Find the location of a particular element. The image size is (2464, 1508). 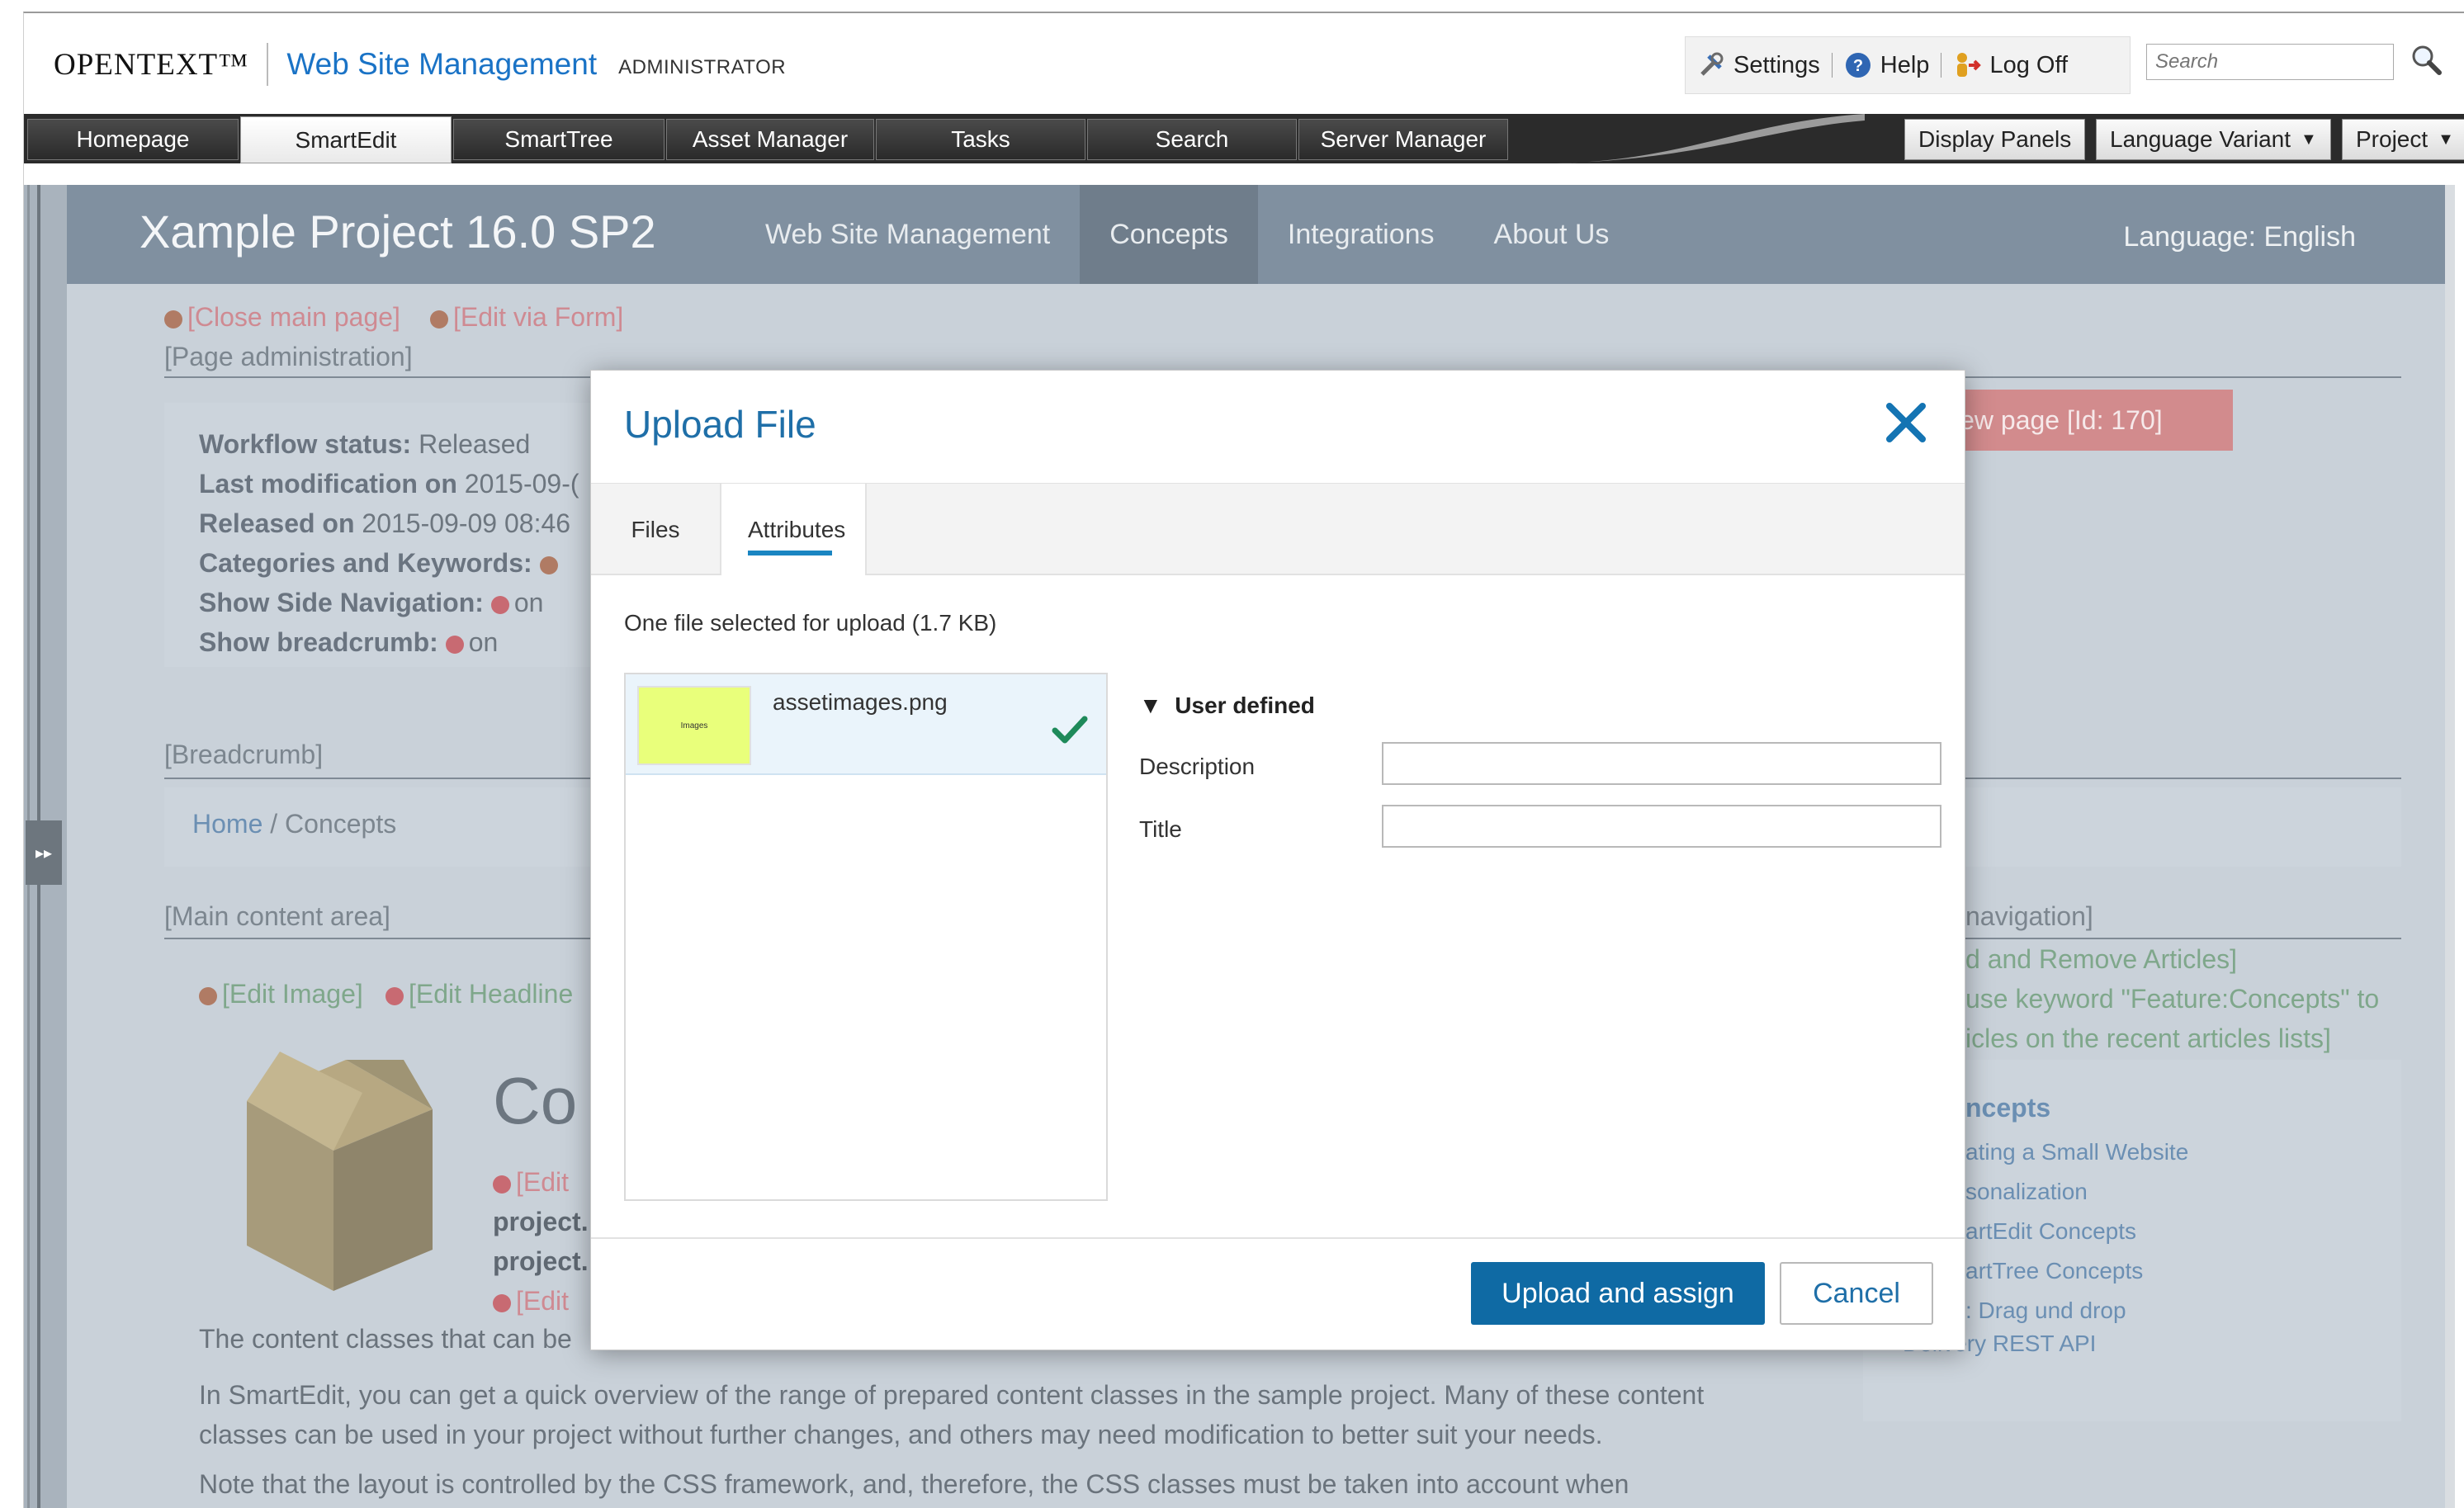

display-panels-label: Display Panels is located at coordinates (1995, 139).